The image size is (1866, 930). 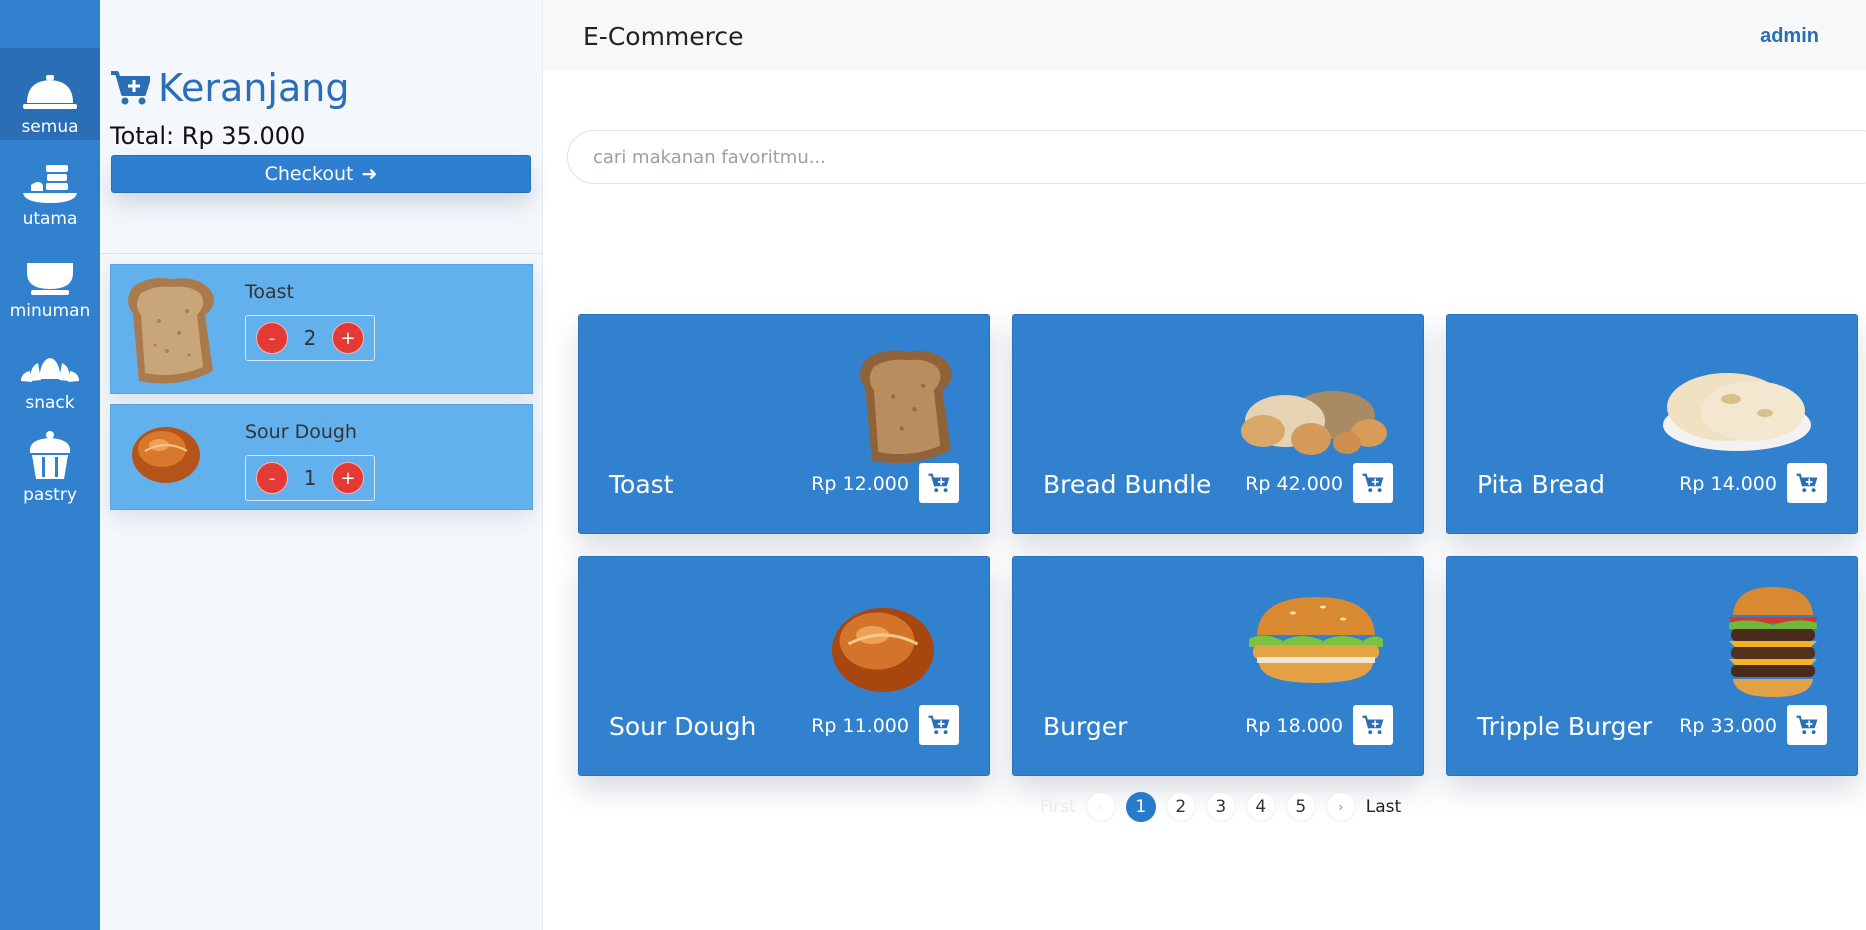 I want to click on category-label: snack, so click(x=50, y=403).